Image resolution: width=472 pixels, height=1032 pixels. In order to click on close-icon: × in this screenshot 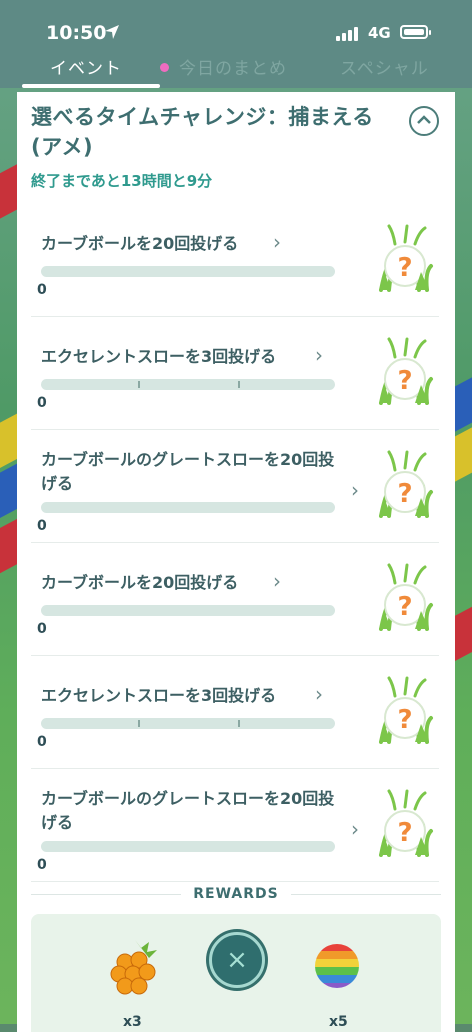, I will do `click(237, 960)`.